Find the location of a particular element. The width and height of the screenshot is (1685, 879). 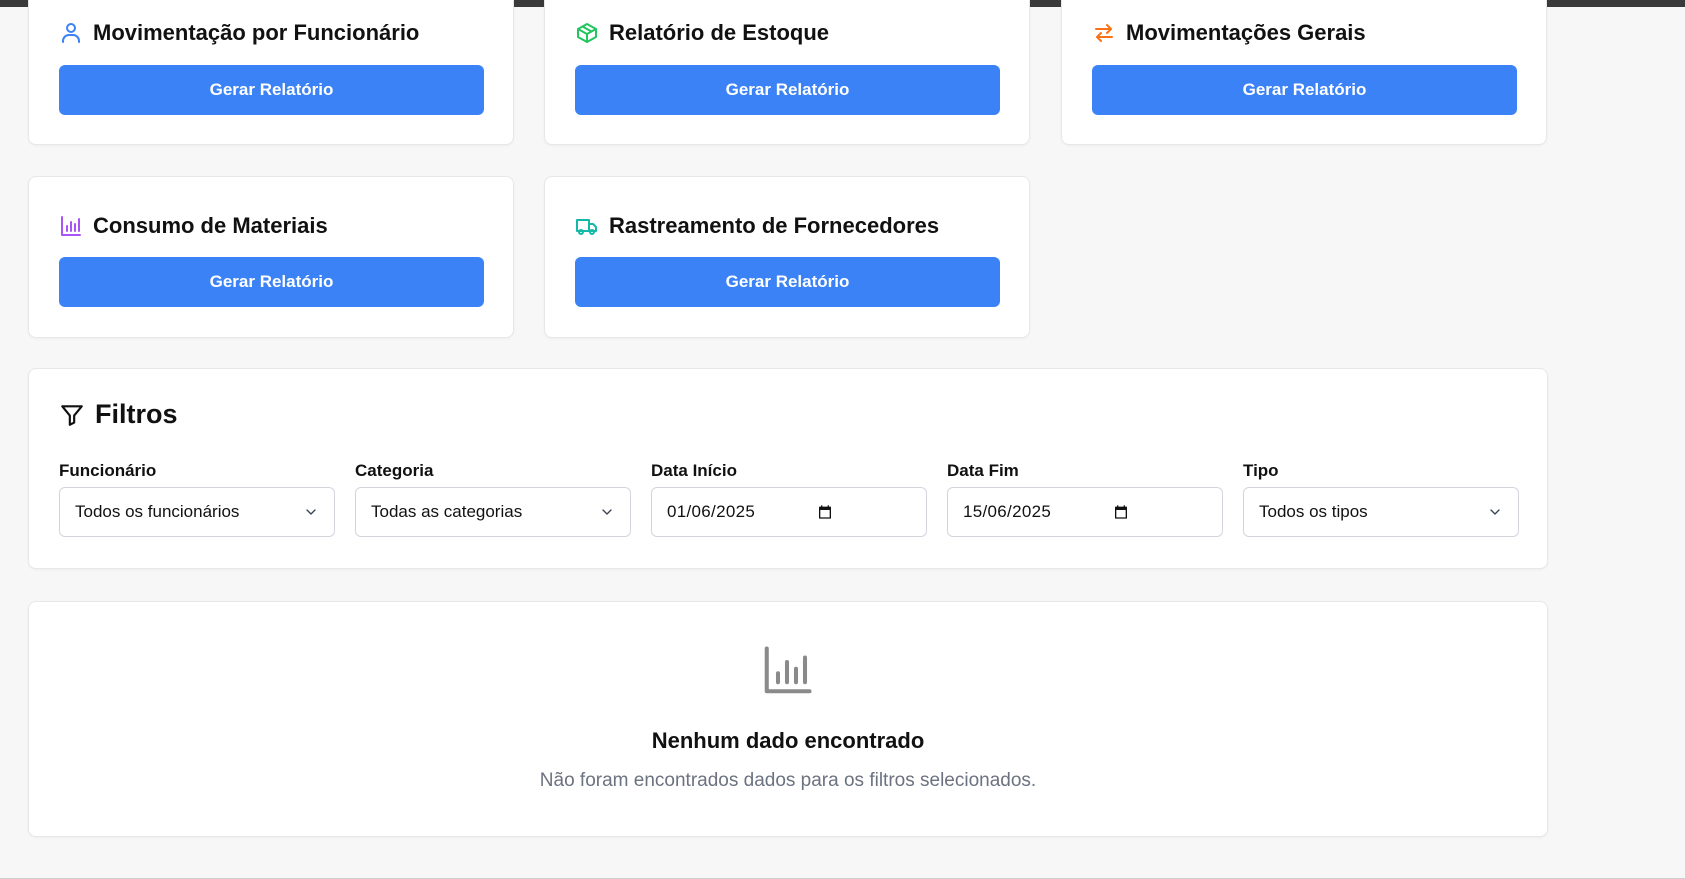

report-title: Movimentações Gerais is located at coordinates (1246, 32).